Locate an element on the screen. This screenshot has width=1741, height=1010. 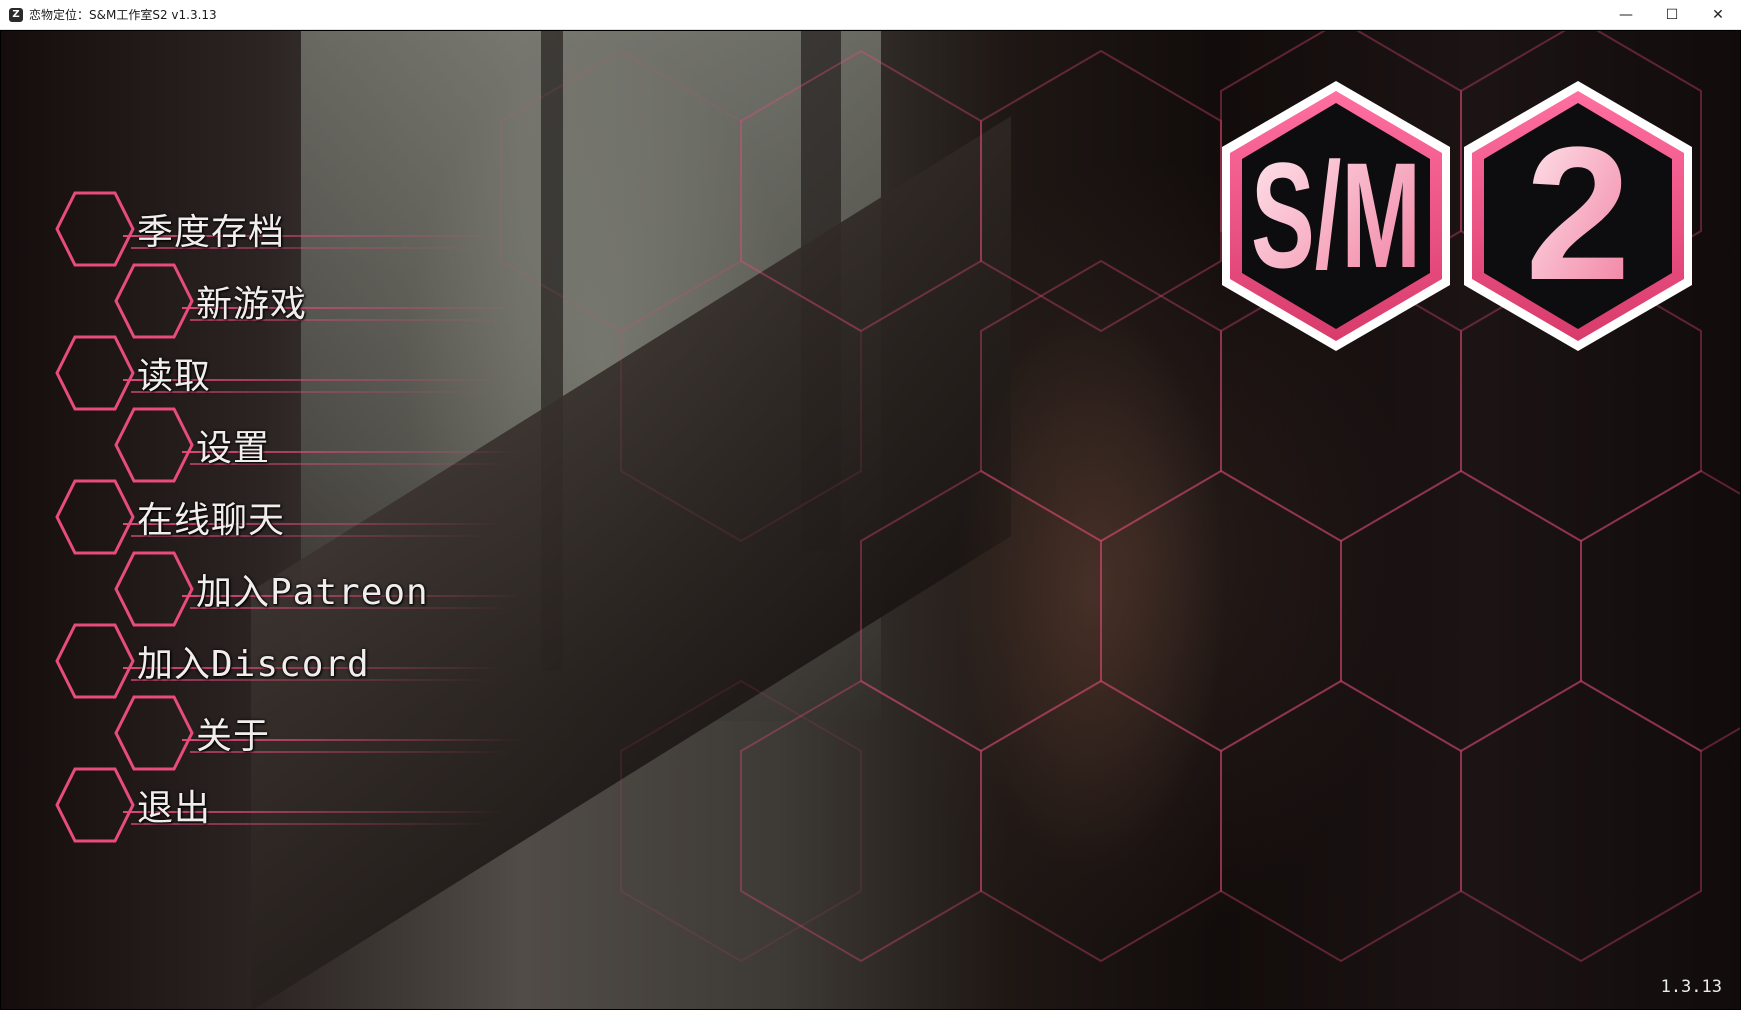
app-icon: Z is located at coordinates (16, 14).